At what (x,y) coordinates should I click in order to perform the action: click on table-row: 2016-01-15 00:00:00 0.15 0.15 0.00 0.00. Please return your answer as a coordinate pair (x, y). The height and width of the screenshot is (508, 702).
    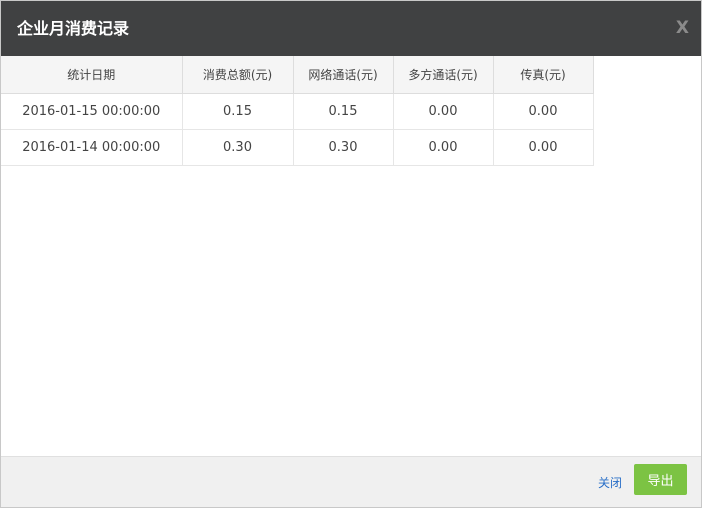
    Looking at the image, I should click on (297, 111).